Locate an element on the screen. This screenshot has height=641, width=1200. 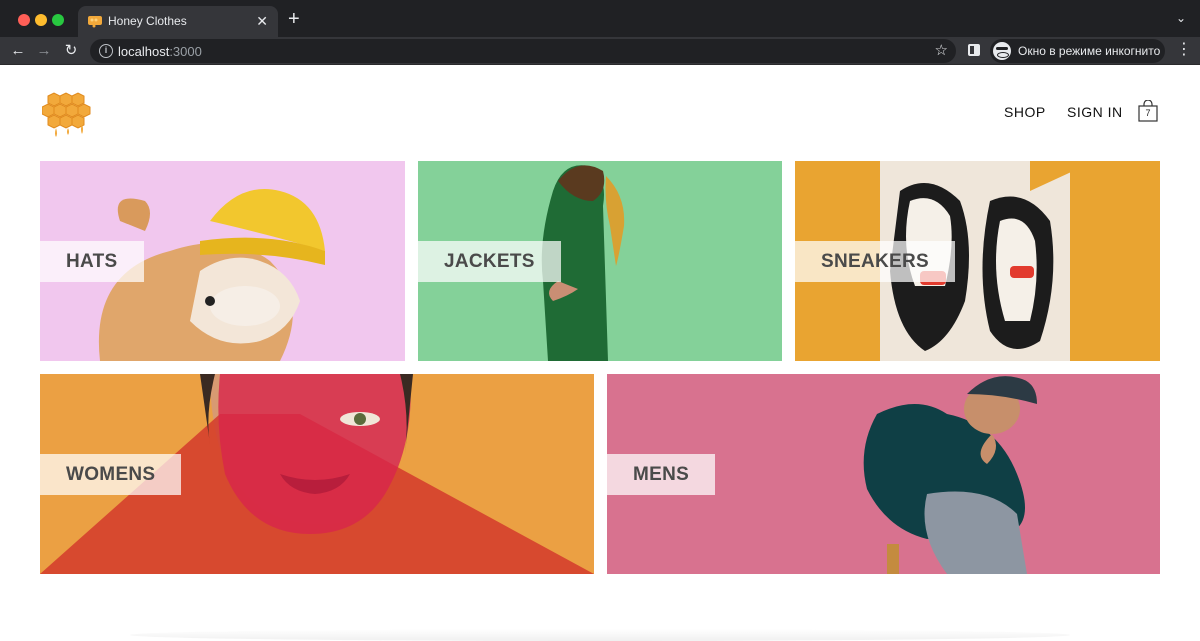
category-label-box: SNEAKERS is located at coordinates (875, 261).